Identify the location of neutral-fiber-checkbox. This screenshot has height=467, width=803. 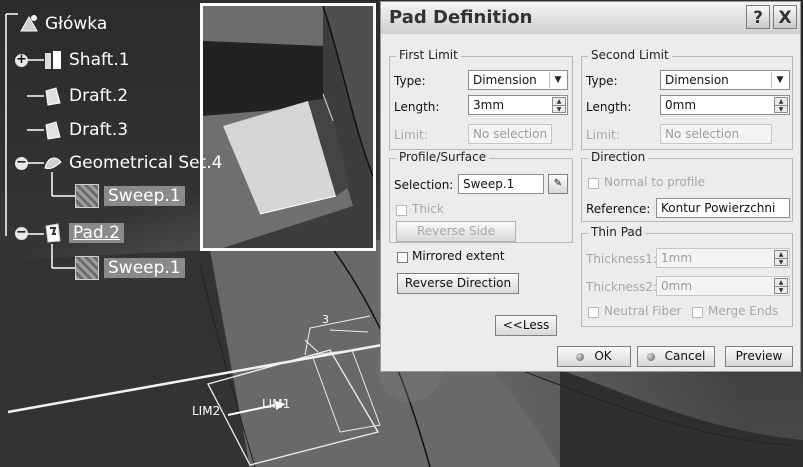
(593, 312).